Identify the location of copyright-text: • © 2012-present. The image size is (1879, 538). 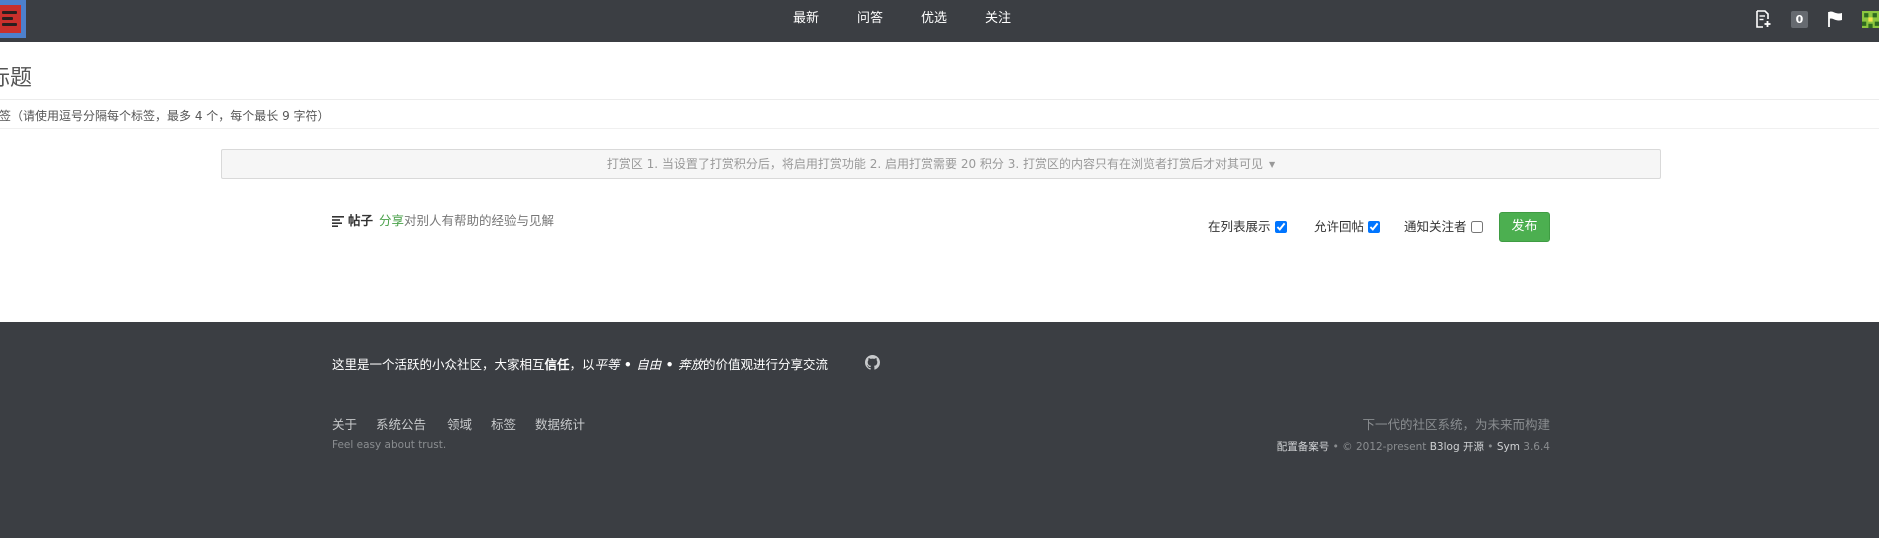
(1379, 447).